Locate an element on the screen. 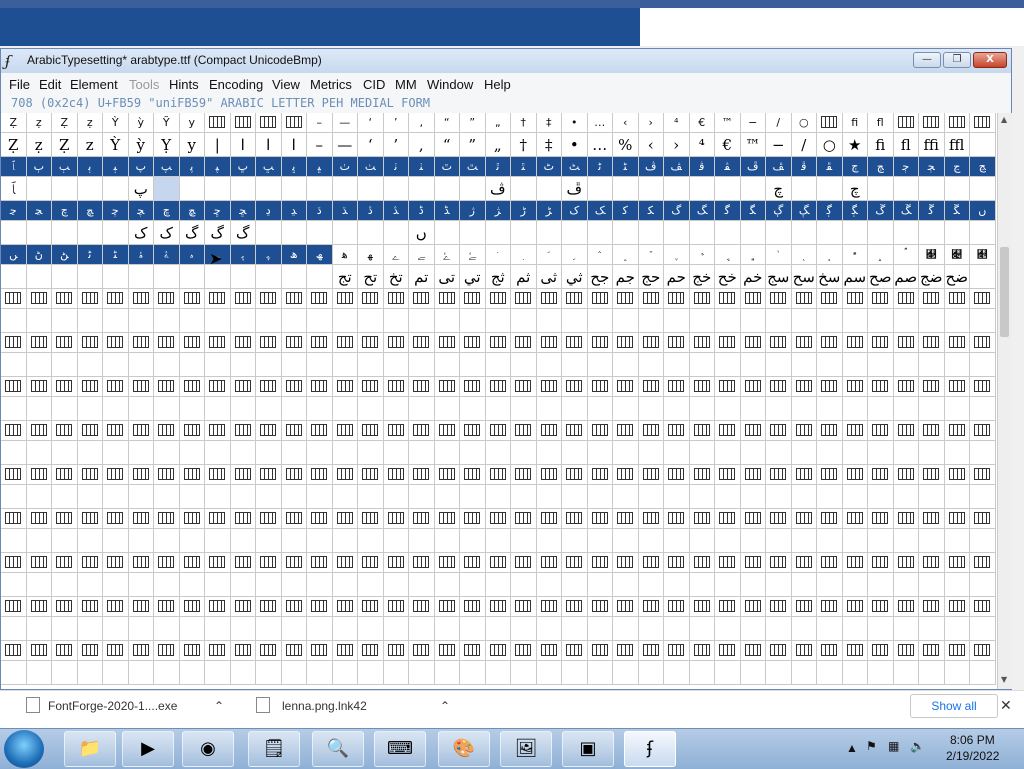 Image resolution: width=1024 pixels, height=769 pixels. glyph-label-cell: ﮼ is located at coordinates (753, 255).